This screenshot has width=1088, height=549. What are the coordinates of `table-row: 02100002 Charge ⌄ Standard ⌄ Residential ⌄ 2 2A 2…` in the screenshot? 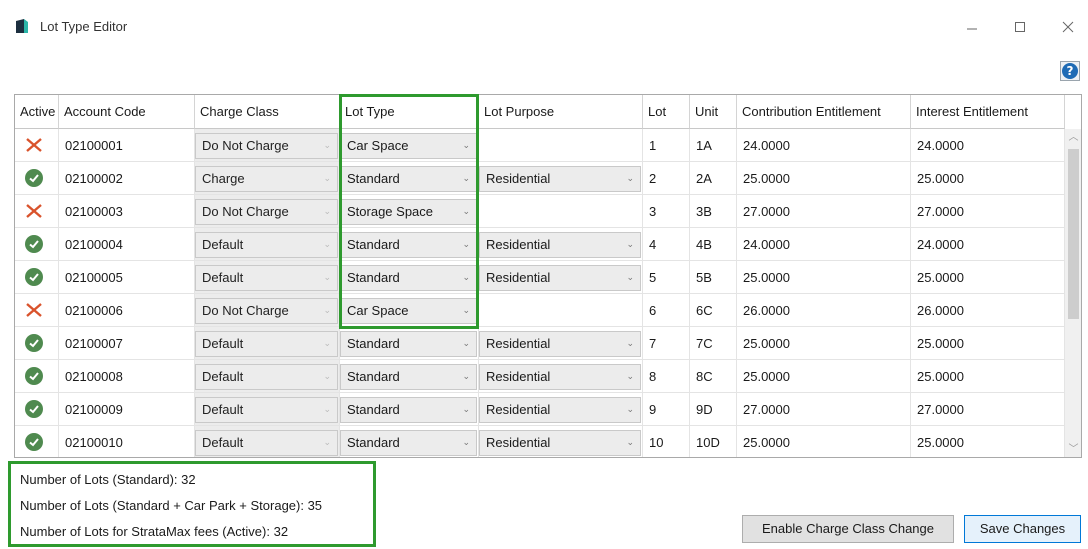 It's located at (540, 178).